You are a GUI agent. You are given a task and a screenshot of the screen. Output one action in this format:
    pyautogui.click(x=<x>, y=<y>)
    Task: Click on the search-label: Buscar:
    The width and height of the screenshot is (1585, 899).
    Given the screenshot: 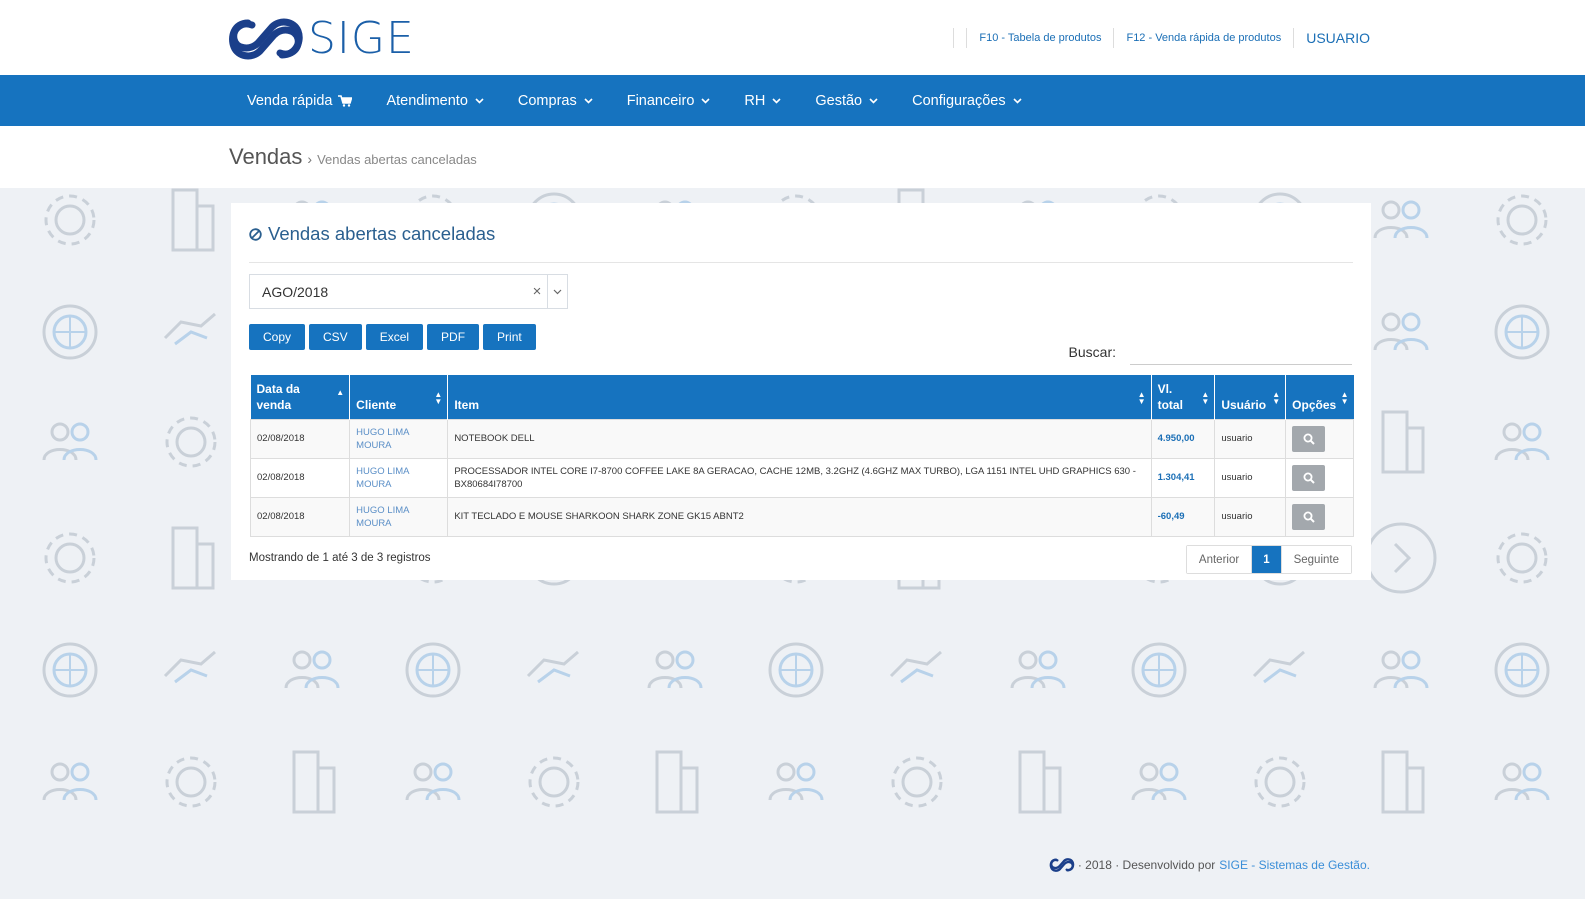 What is the action you would take?
    pyautogui.click(x=1092, y=352)
    